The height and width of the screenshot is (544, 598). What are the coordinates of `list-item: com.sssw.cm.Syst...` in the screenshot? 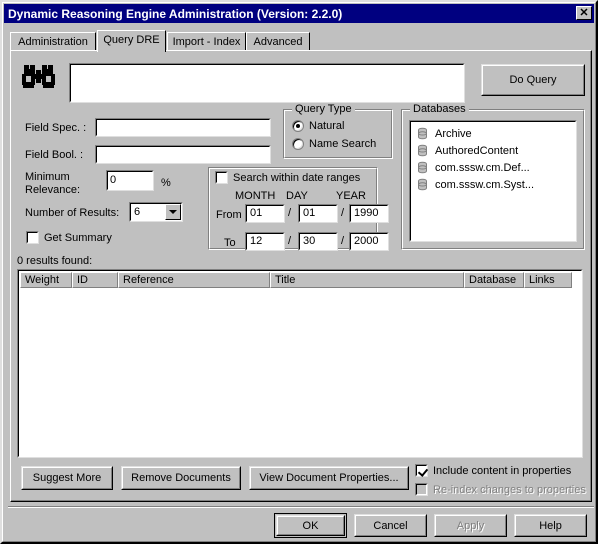 It's located at (493, 184).